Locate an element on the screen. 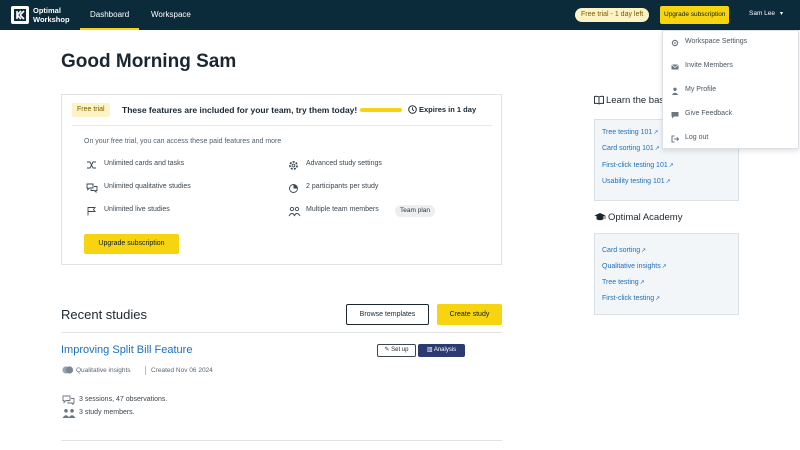 This screenshot has height=450, width=800. feature-label: Unlimited live studies is located at coordinates (137, 209).